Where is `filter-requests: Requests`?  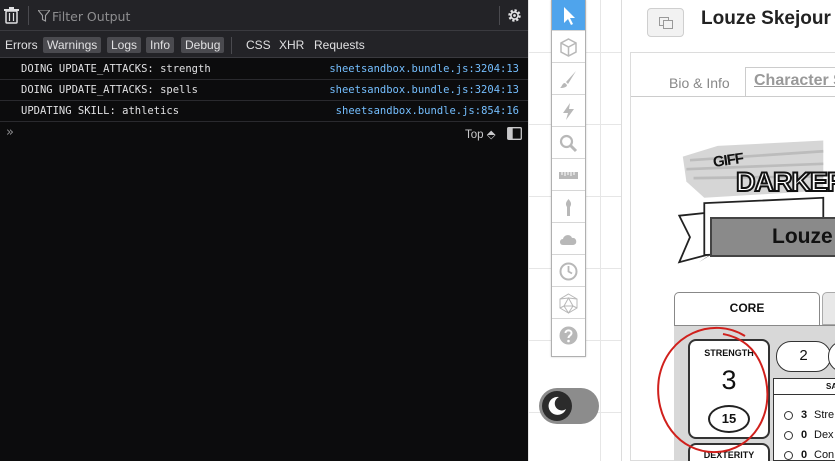 filter-requests: Requests is located at coordinates (339, 45).